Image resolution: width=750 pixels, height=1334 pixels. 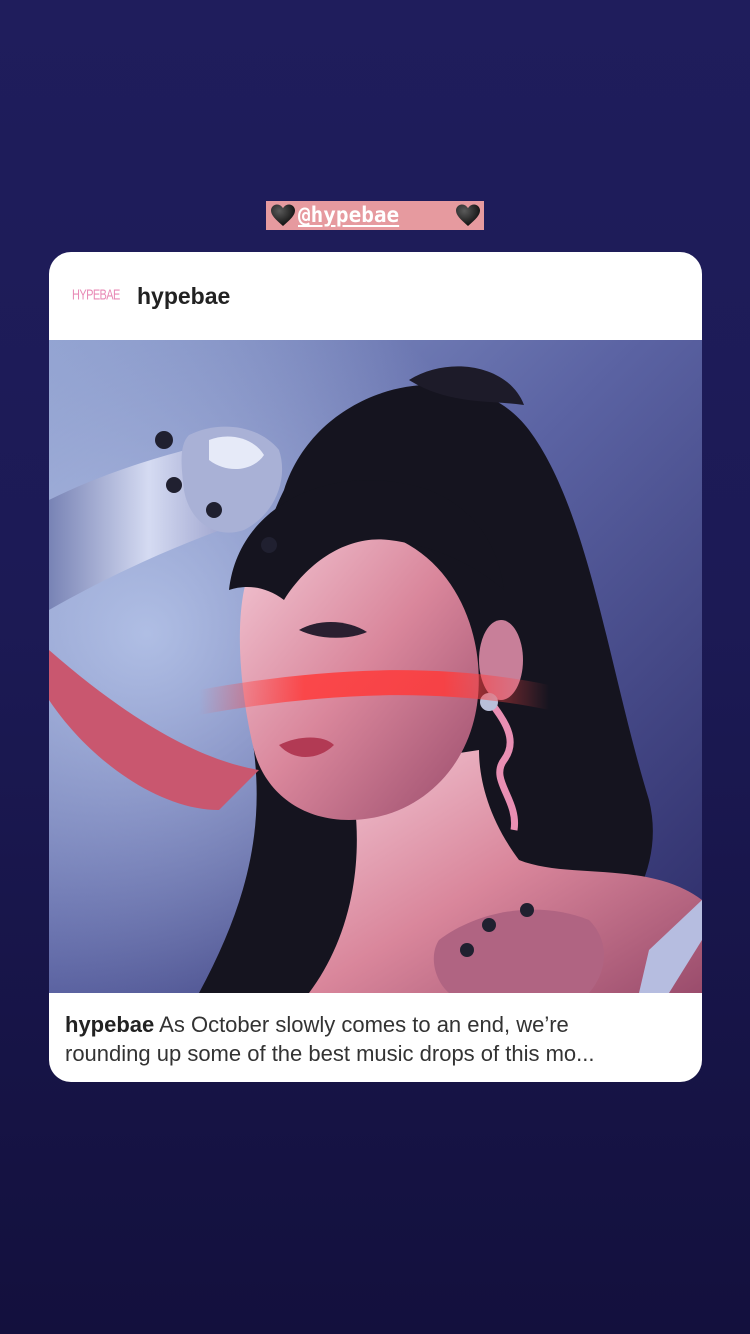 What do you see at coordinates (109, 1024) in the screenshot?
I see `caption-username: hypebae` at bounding box center [109, 1024].